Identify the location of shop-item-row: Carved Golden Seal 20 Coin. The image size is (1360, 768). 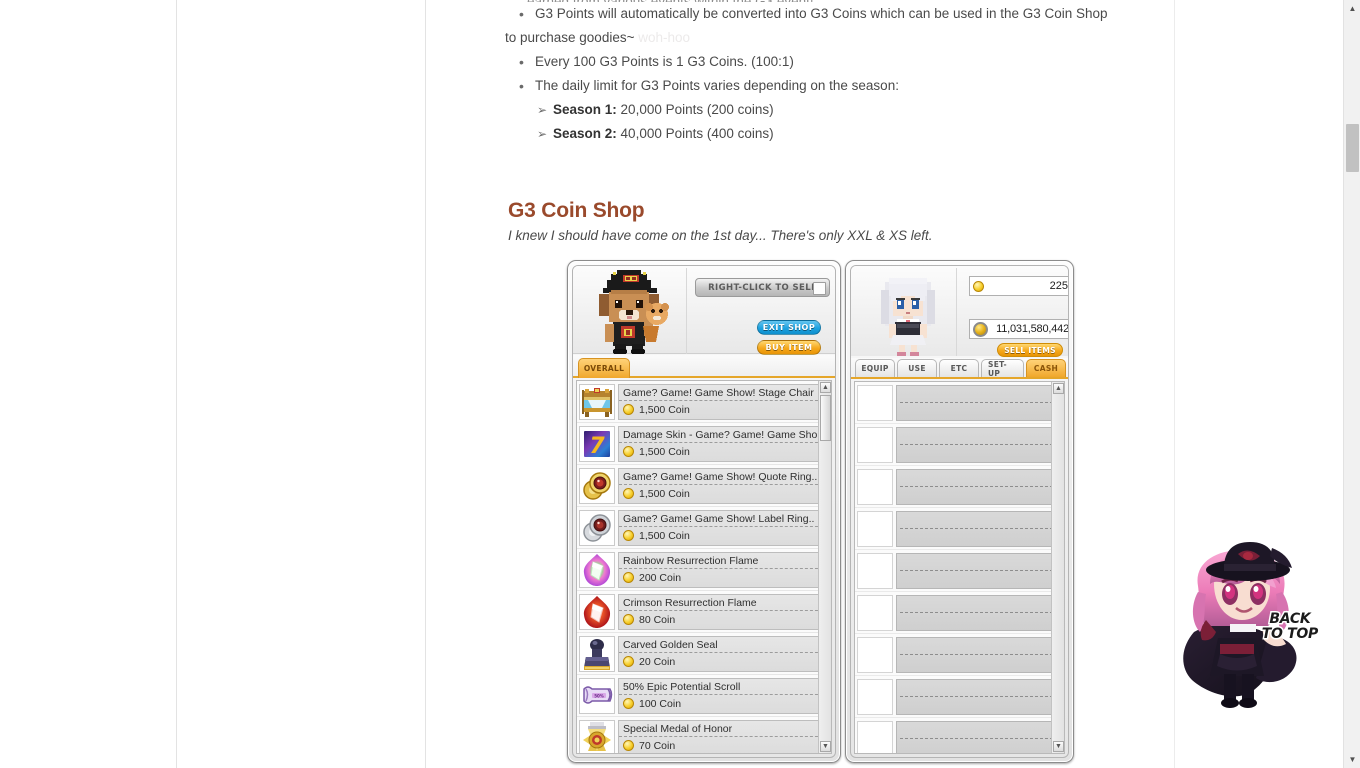
(704, 654).